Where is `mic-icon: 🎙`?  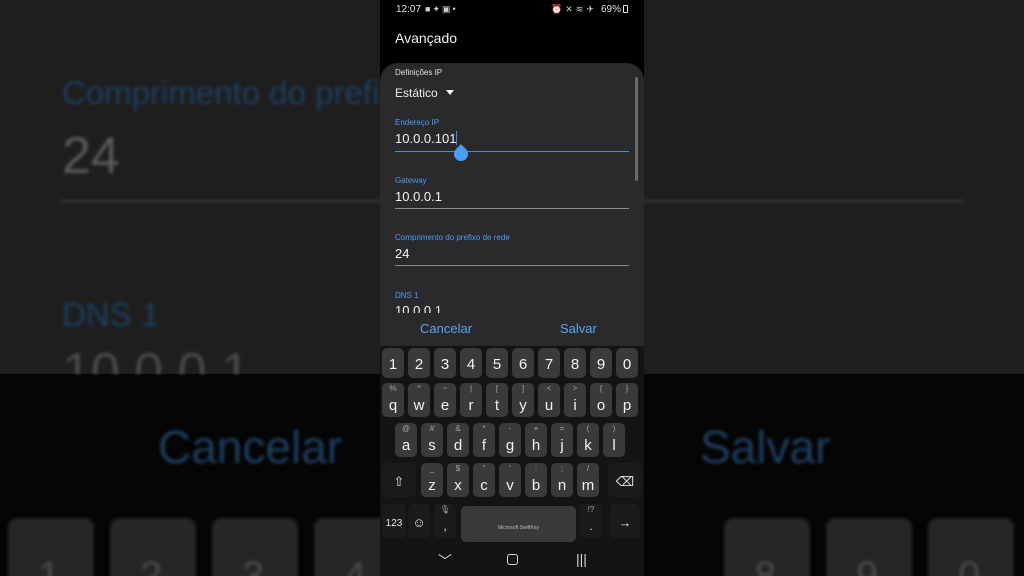 mic-icon: 🎙 is located at coordinates (445, 509).